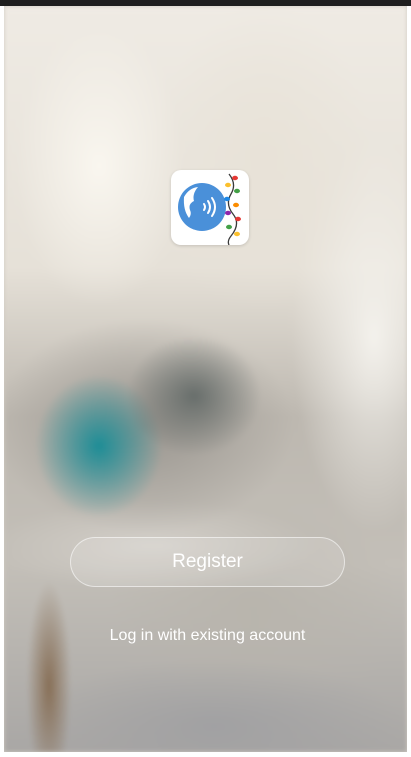 Image resolution: width=411 pixels, height=757 pixels. Describe the element at coordinates (207, 636) in the screenshot. I see `login-existing-account-link: Log in with existing account` at that location.